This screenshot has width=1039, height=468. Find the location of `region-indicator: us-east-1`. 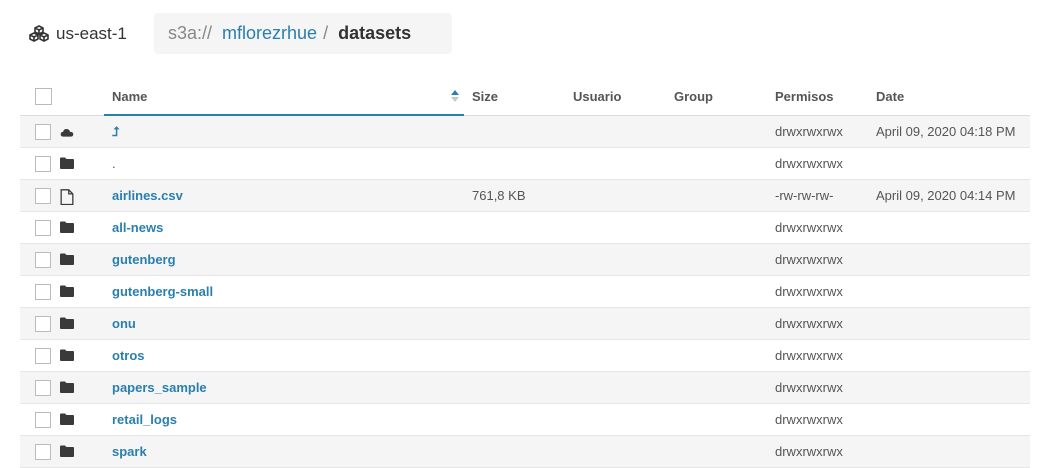

region-indicator: us-east-1 is located at coordinates (77, 34).